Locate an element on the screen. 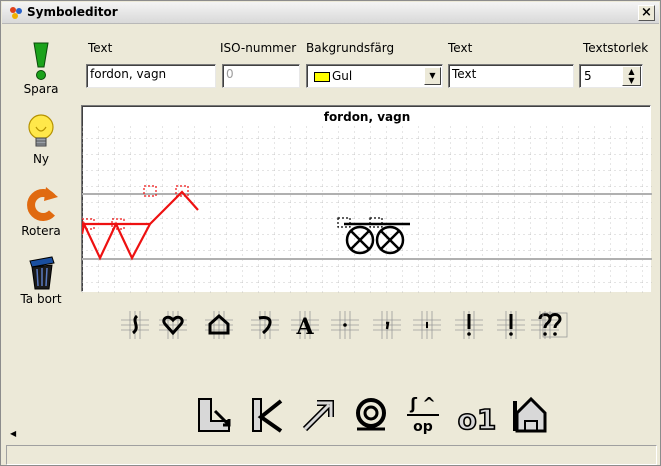  letter-a-grid-icon: A is located at coordinates (305, 325).